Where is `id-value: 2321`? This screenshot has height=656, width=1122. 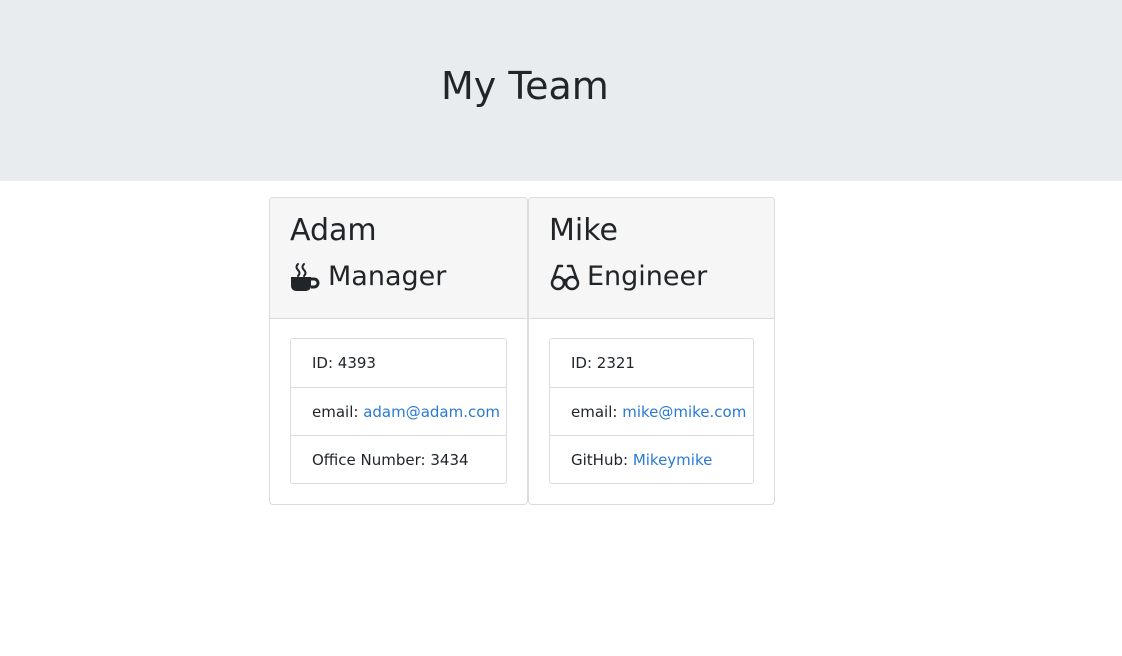 id-value: 2321 is located at coordinates (615, 363).